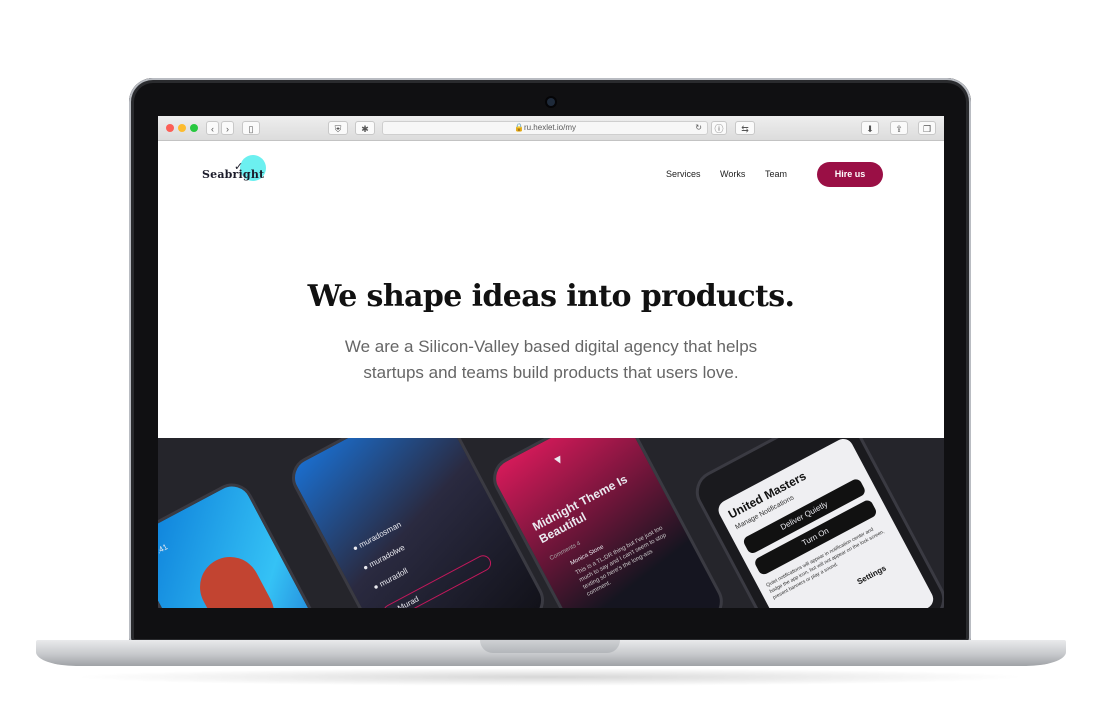  Describe the element at coordinates (899, 128) in the screenshot. I see `share-icon: ⇪` at that location.